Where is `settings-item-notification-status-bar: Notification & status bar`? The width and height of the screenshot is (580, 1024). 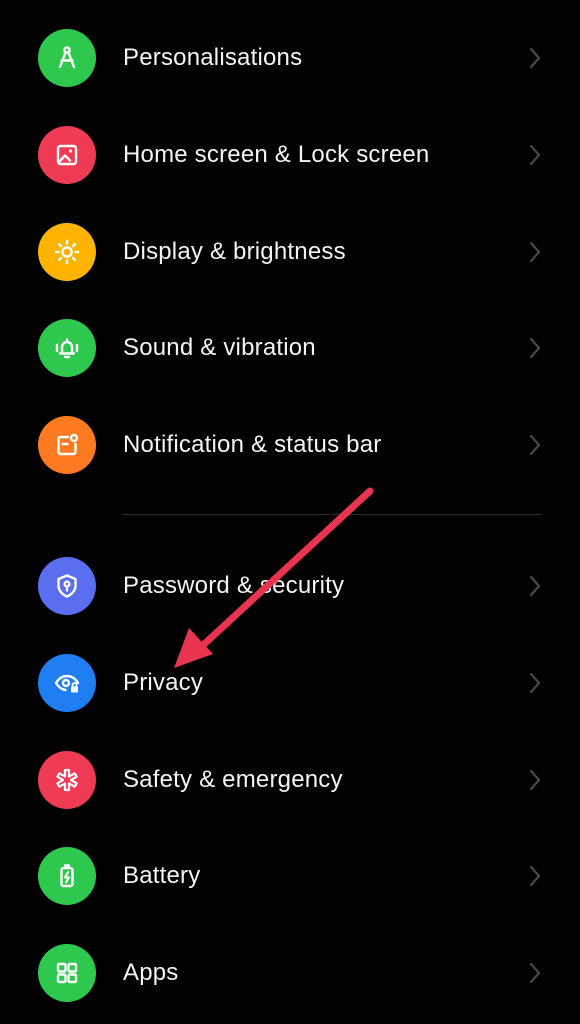
settings-item-notification-status-bar: Notification & status bar is located at coordinates (290, 445).